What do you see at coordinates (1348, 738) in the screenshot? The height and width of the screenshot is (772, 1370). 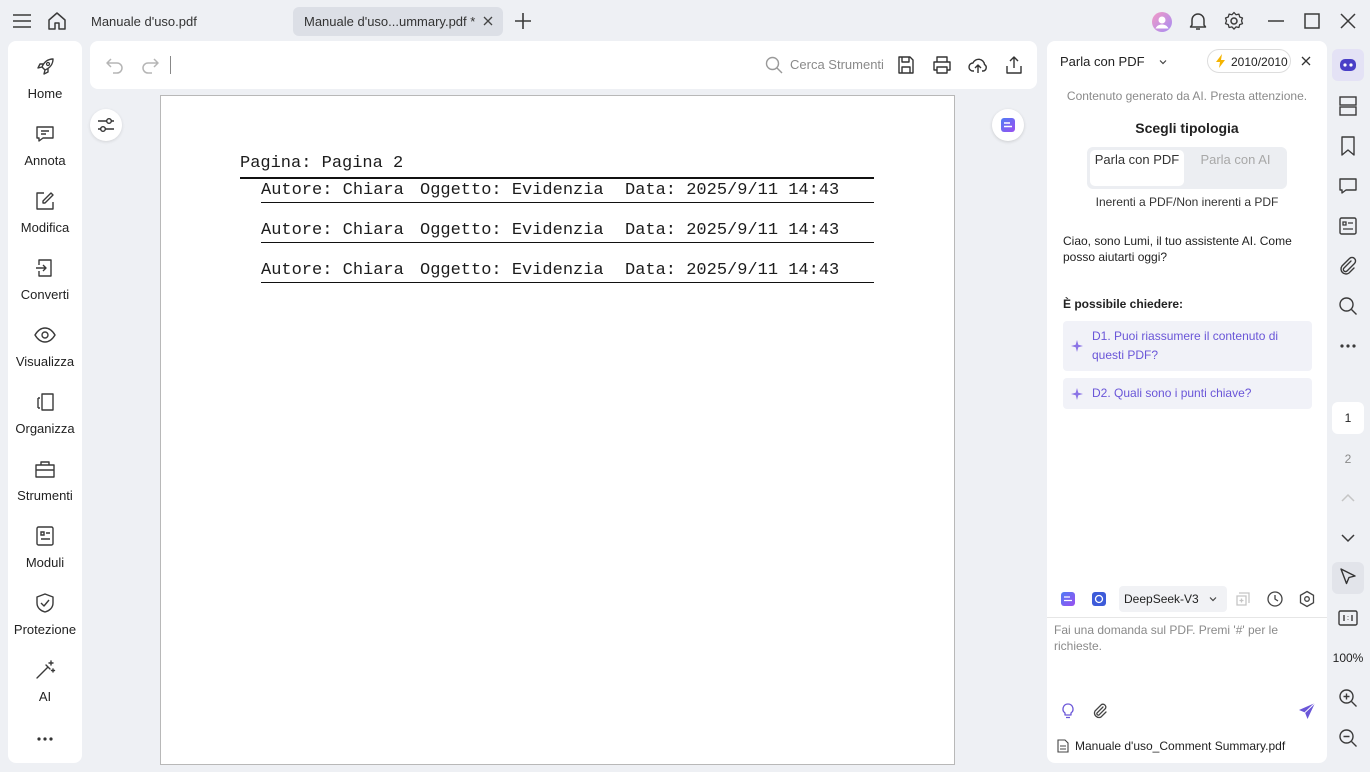 I see `zoom-out-icon` at bounding box center [1348, 738].